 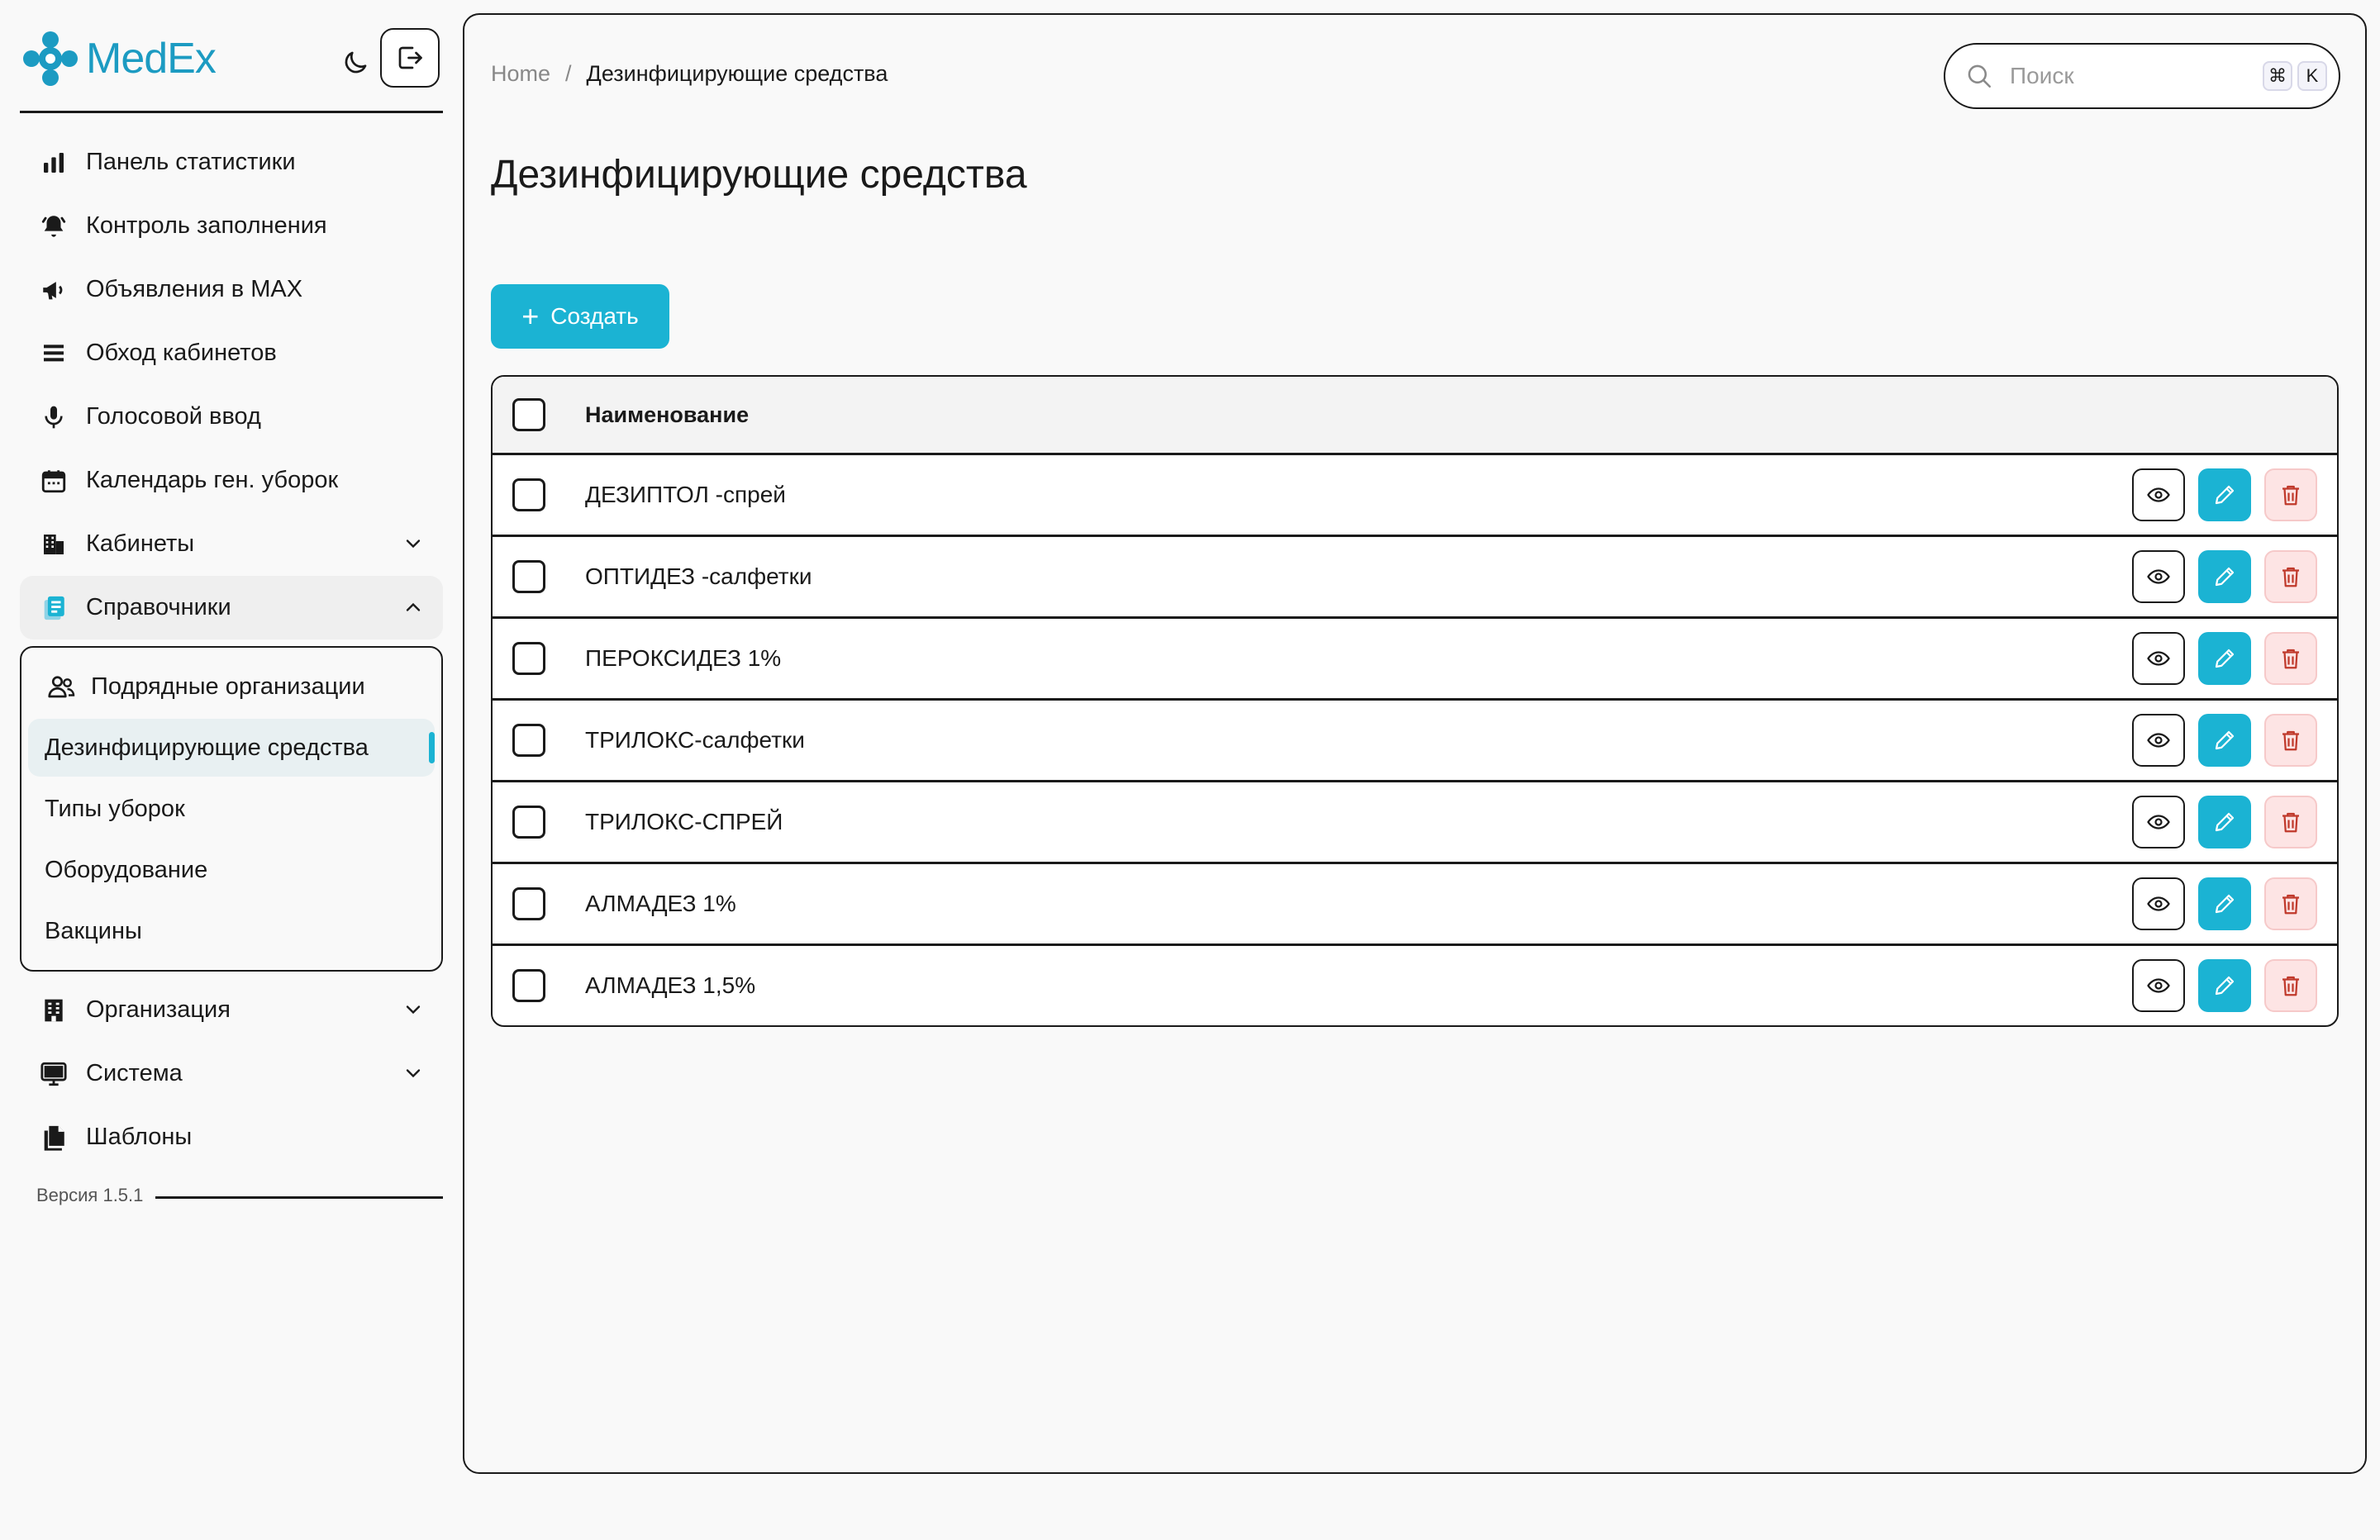 I want to click on sidebar-item-statistics: Панель статистики, so click(x=231, y=162).